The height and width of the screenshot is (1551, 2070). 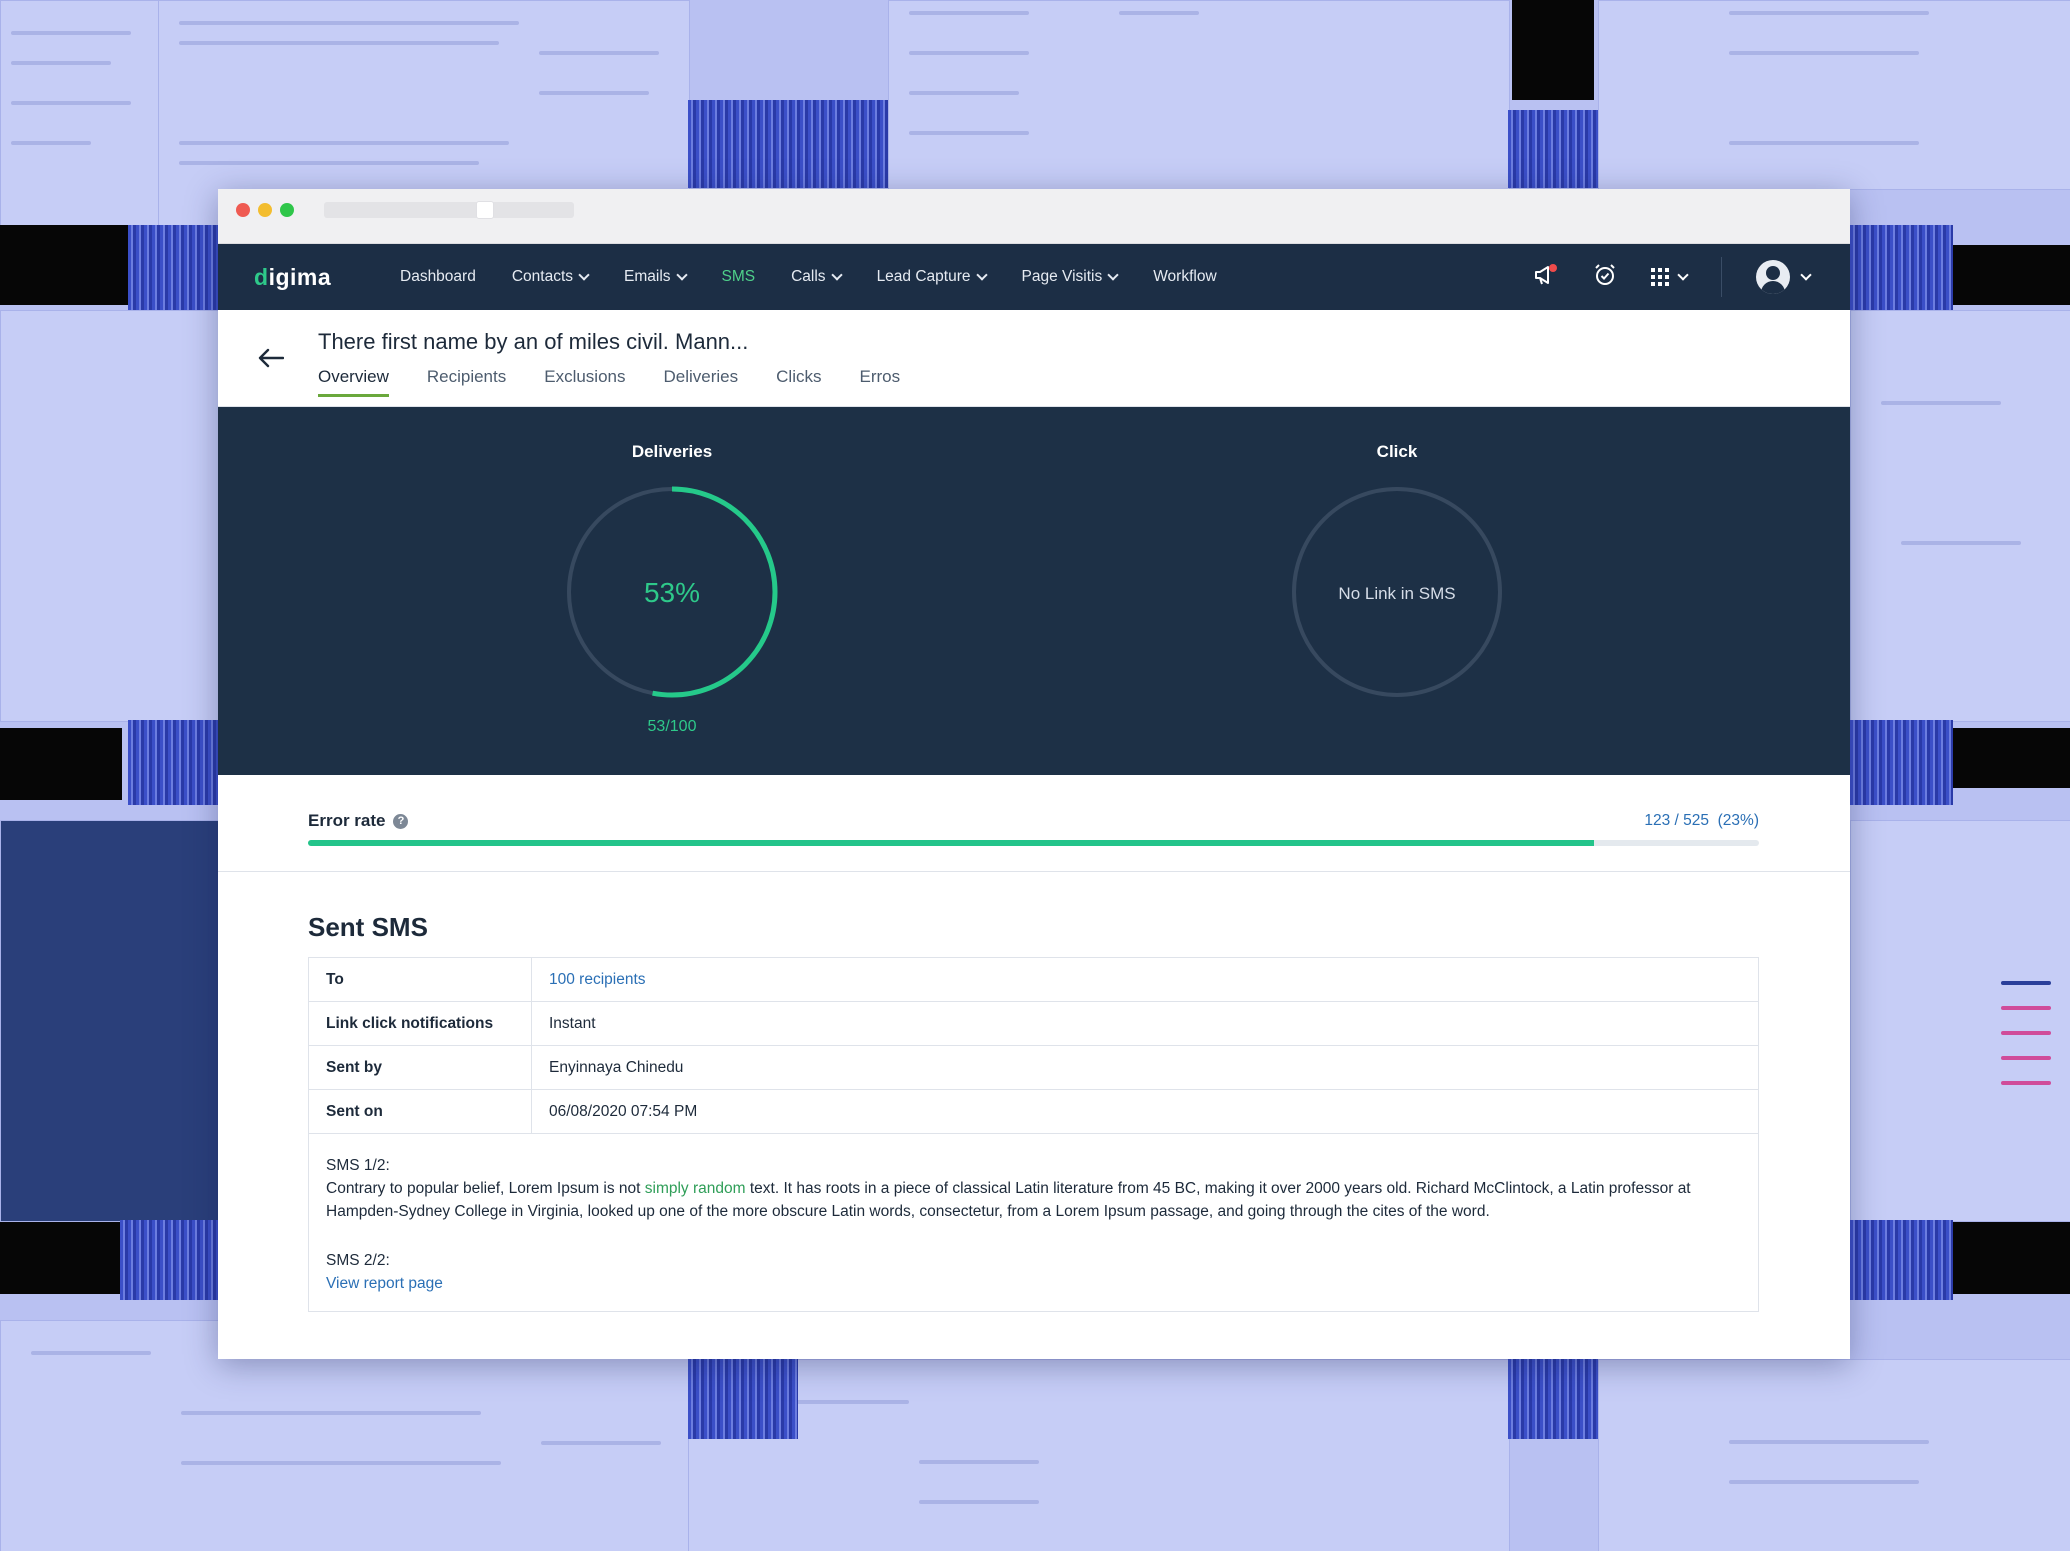 What do you see at coordinates (597, 979) in the screenshot?
I see `recipients-link: 100 recipients` at bounding box center [597, 979].